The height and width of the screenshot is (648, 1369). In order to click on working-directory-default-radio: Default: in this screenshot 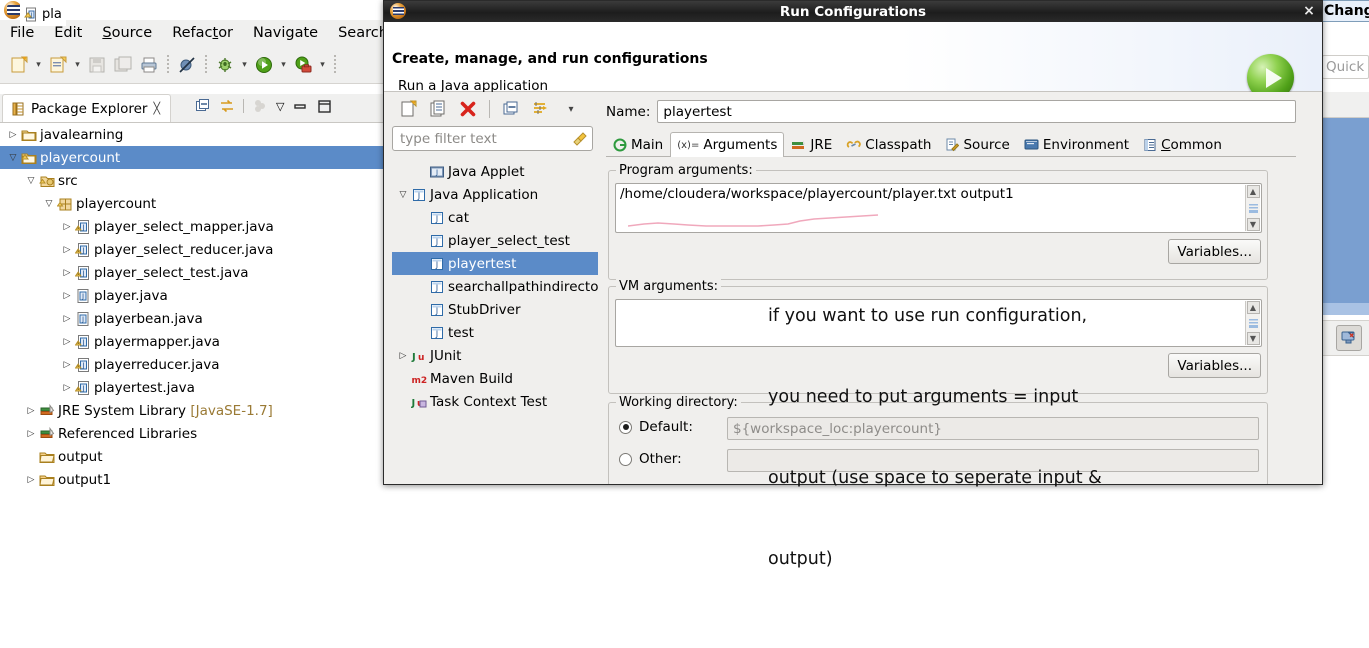, I will do `click(656, 427)`.